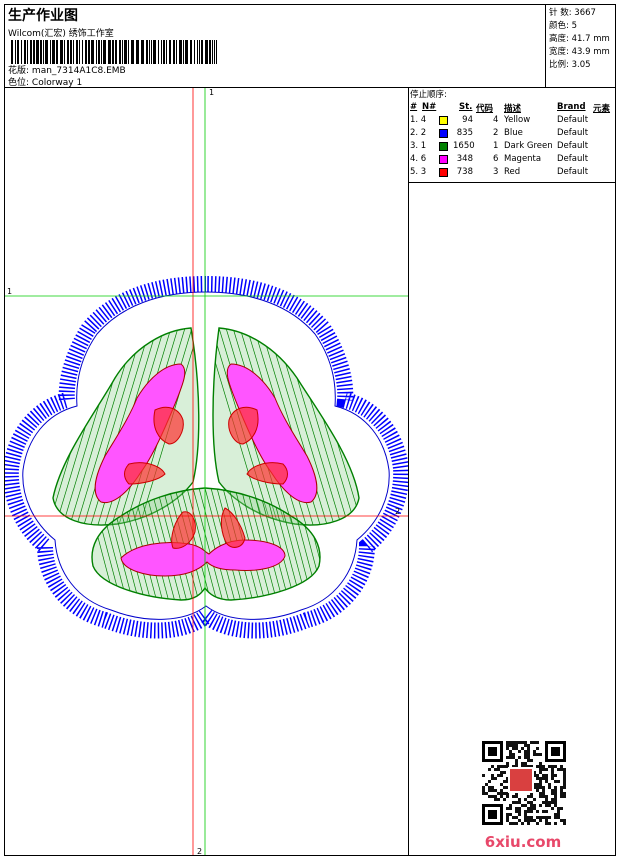  What do you see at coordinates (571, 107) in the screenshot?
I see `col-brand: Brand` at bounding box center [571, 107].